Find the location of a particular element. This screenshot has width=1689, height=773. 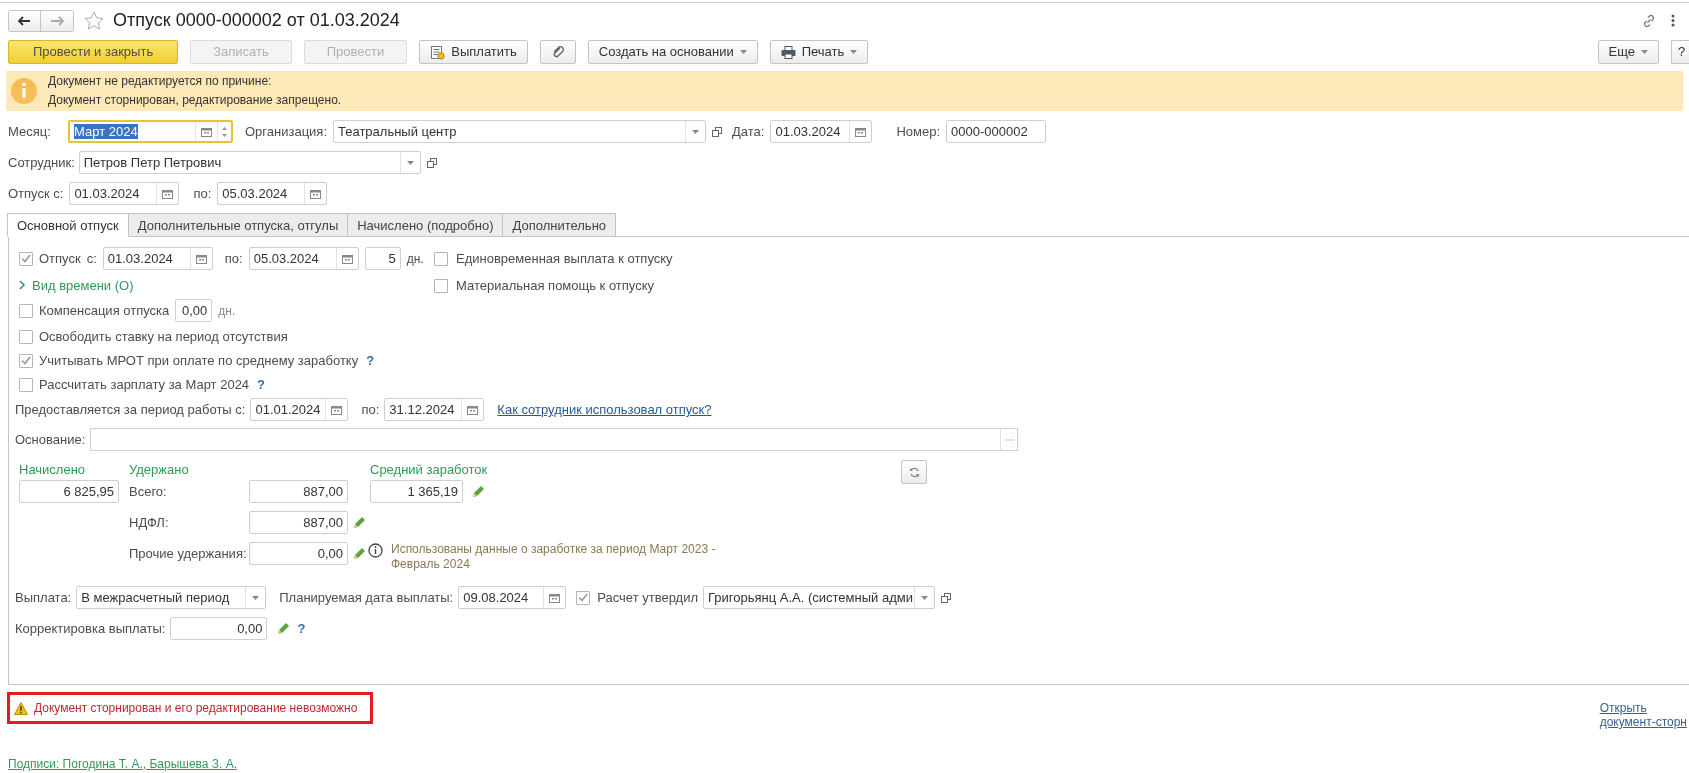

time-kind-toggle: Вид времени (О) is located at coordinates (83, 285).